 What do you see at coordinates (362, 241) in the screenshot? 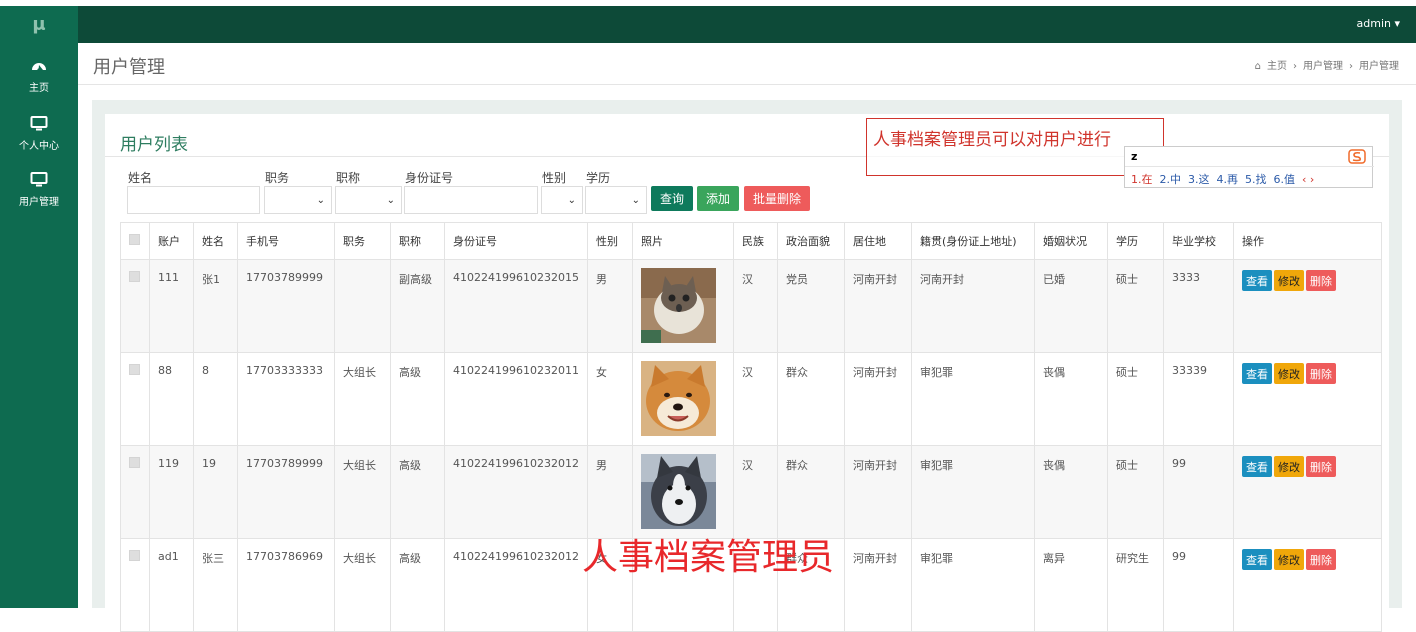
I see `header-cell: 职务` at bounding box center [362, 241].